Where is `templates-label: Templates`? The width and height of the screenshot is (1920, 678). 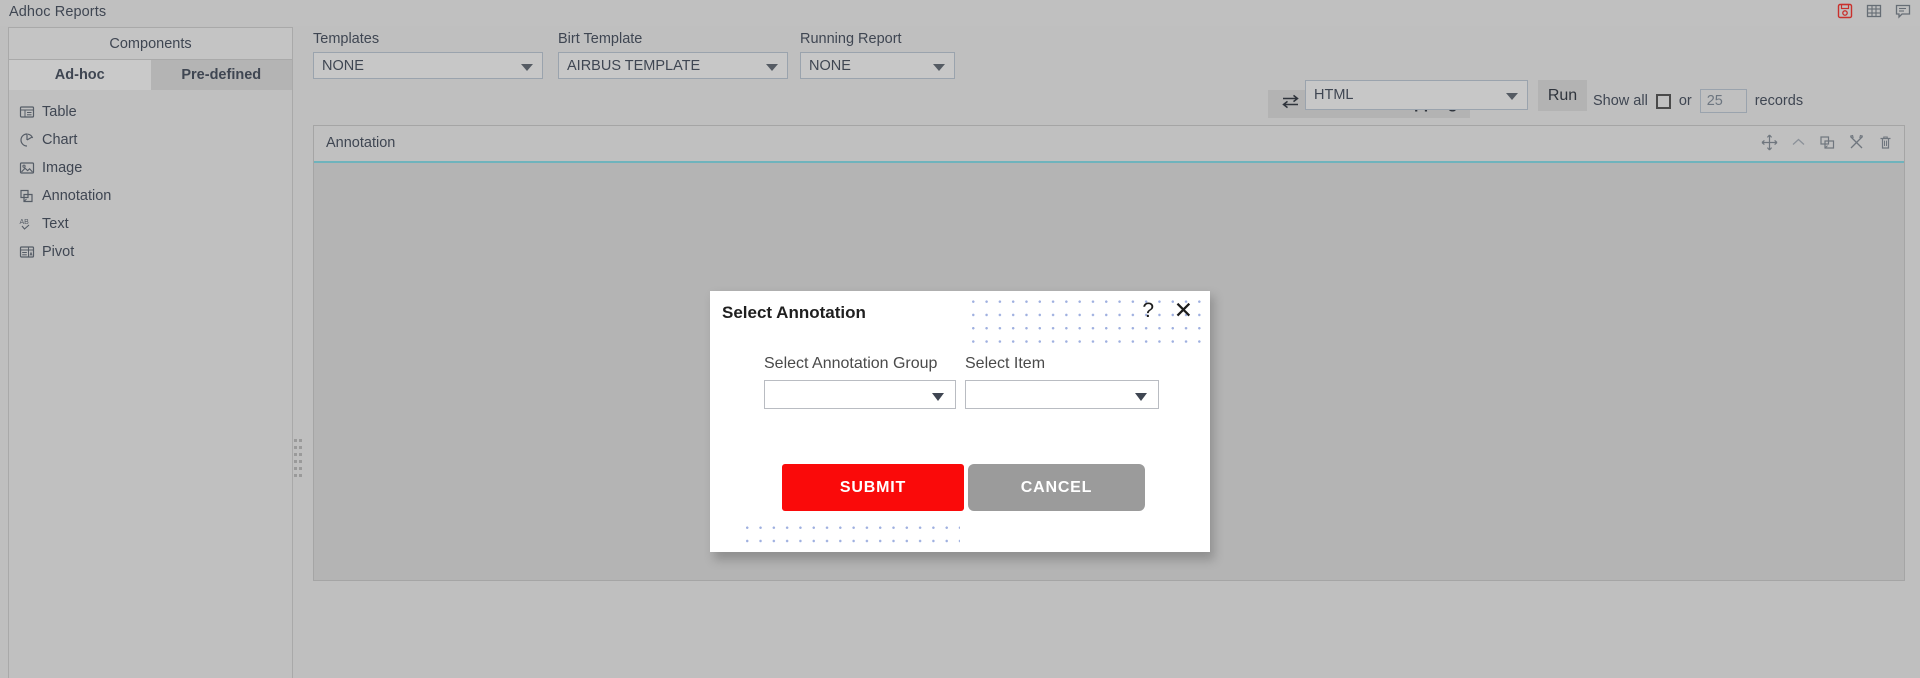
templates-label: Templates is located at coordinates (346, 39).